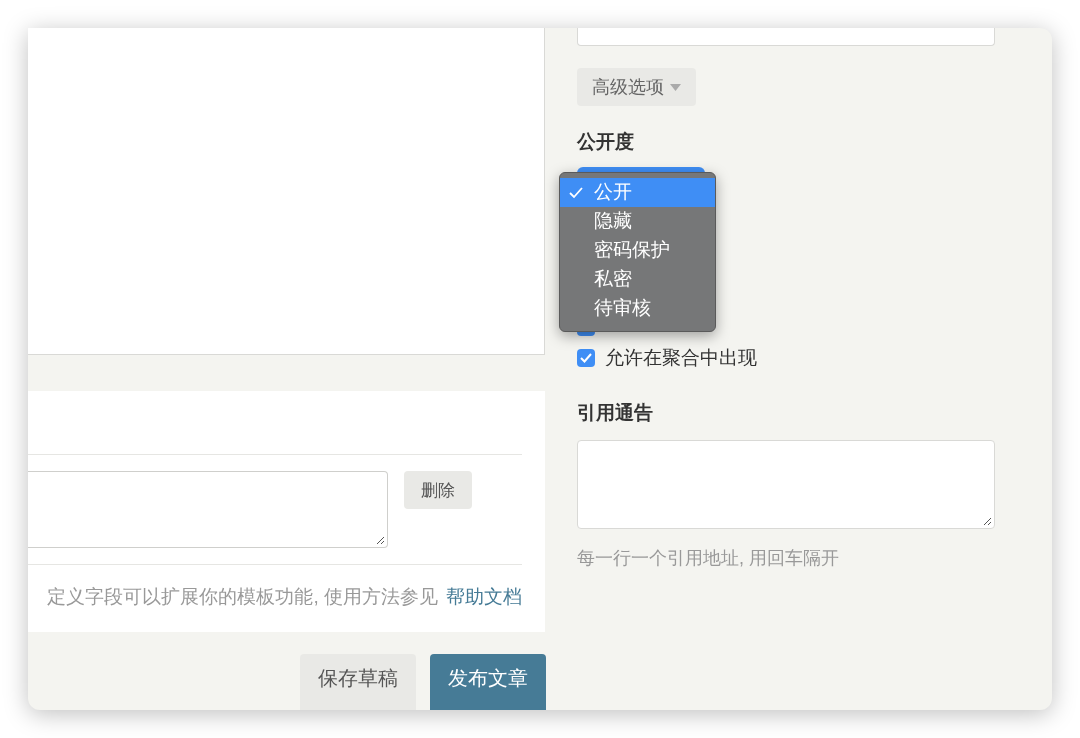 Image resolution: width=1080 pixels, height=738 pixels. What do you see at coordinates (484, 597) in the screenshot?
I see `help-link: 帮助文档` at bounding box center [484, 597].